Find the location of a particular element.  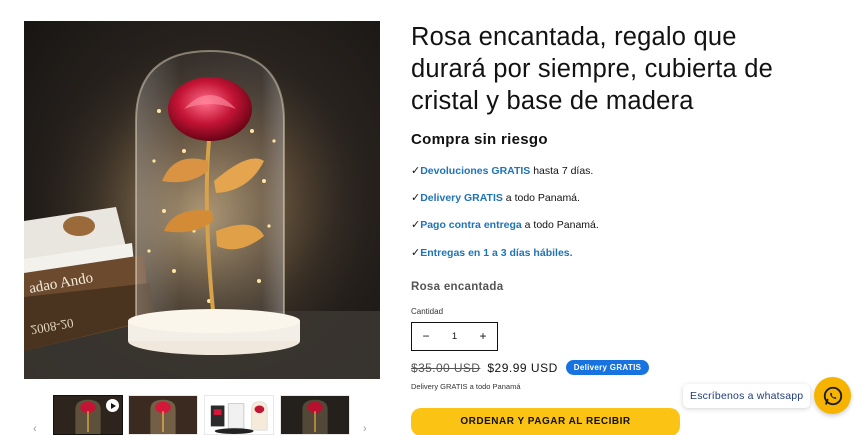

quantity-input: 1 is located at coordinates (454, 336).